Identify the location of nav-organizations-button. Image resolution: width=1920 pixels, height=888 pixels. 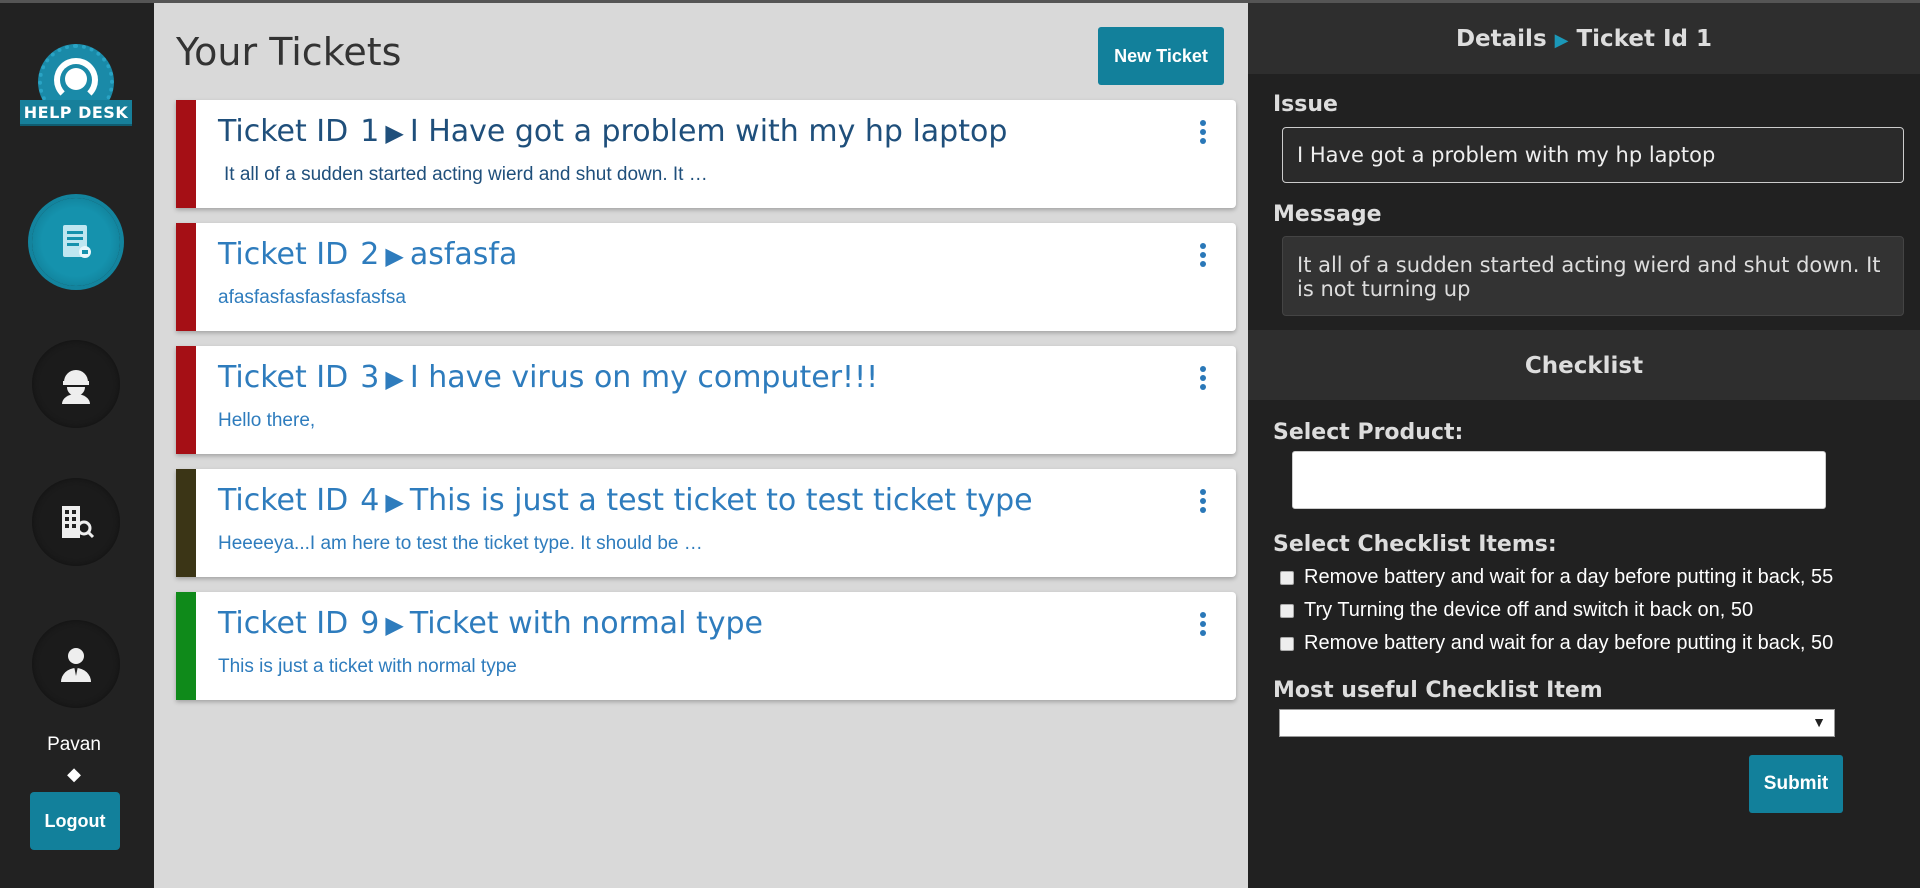
(76, 522).